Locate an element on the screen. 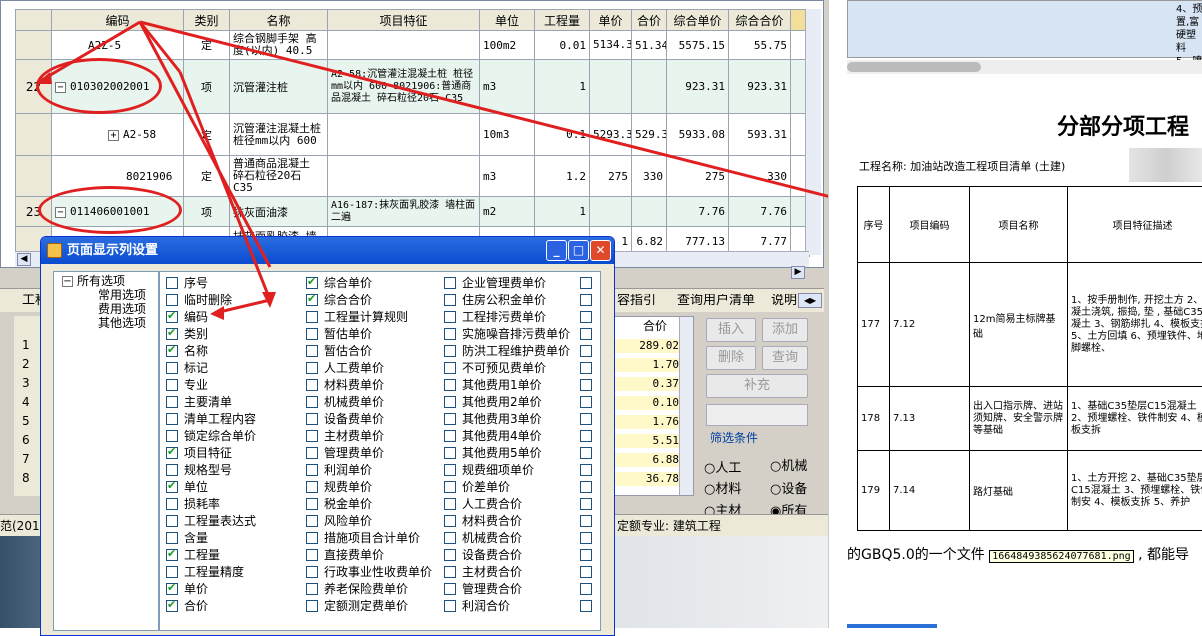 This screenshot has width=1202, height=636. utotal-cell: 593.31 is located at coordinates (760, 135).